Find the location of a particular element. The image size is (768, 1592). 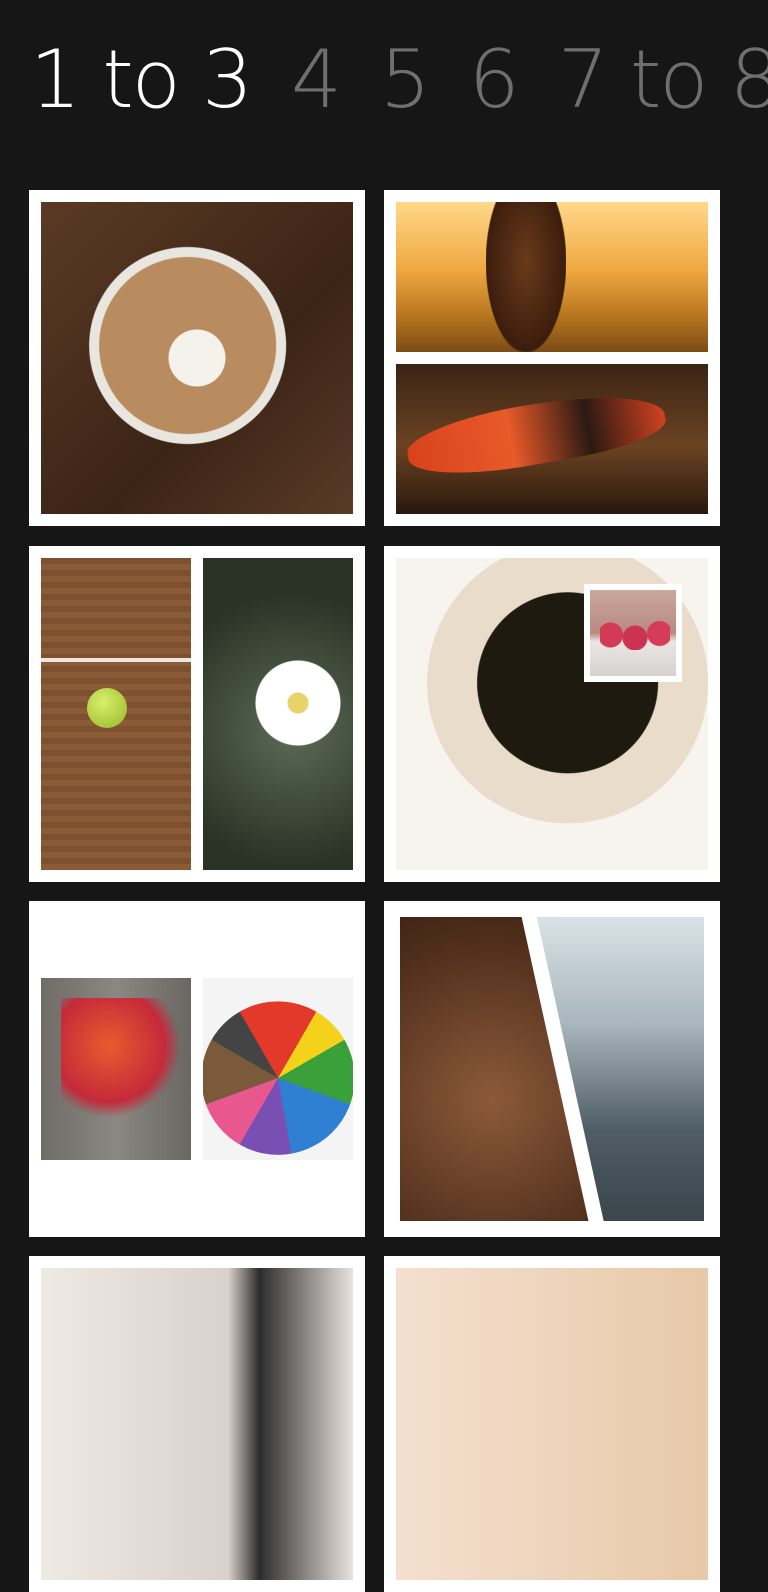

colored-pencils-photo is located at coordinates (278, 1069).